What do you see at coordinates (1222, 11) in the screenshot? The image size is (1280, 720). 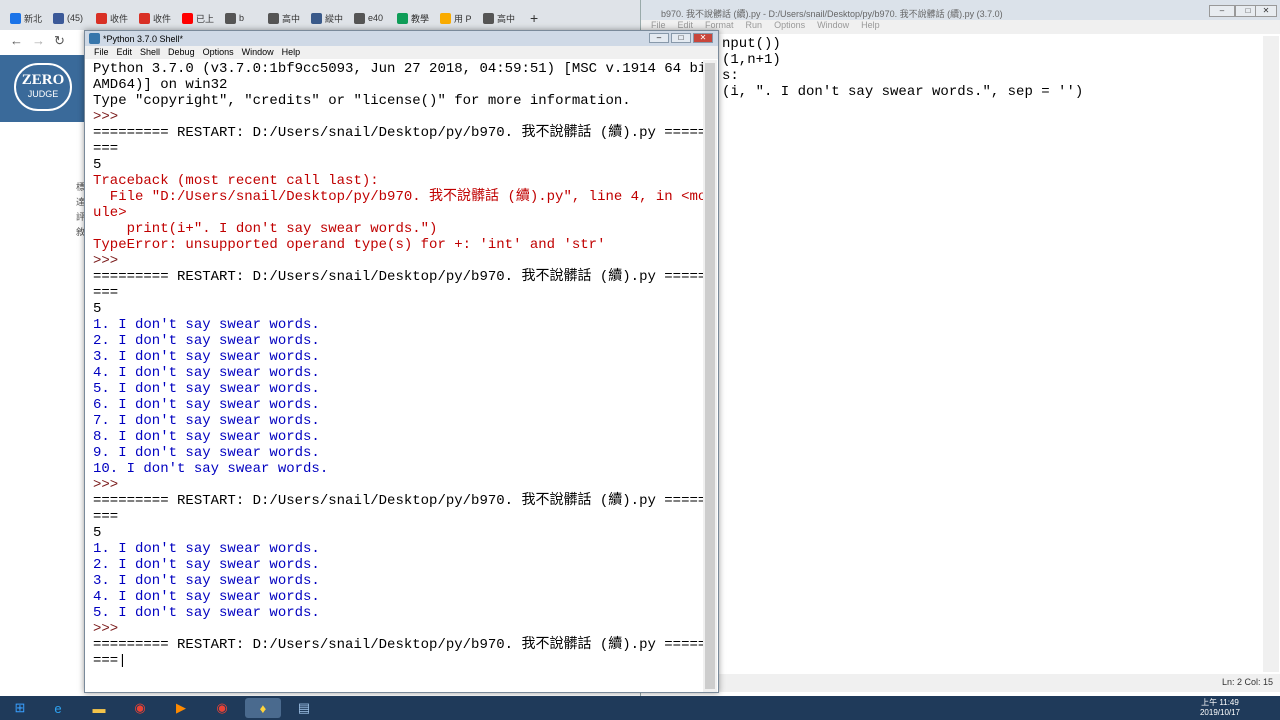 I see `editor-minimize-button: –` at bounding box center [1222, 11].